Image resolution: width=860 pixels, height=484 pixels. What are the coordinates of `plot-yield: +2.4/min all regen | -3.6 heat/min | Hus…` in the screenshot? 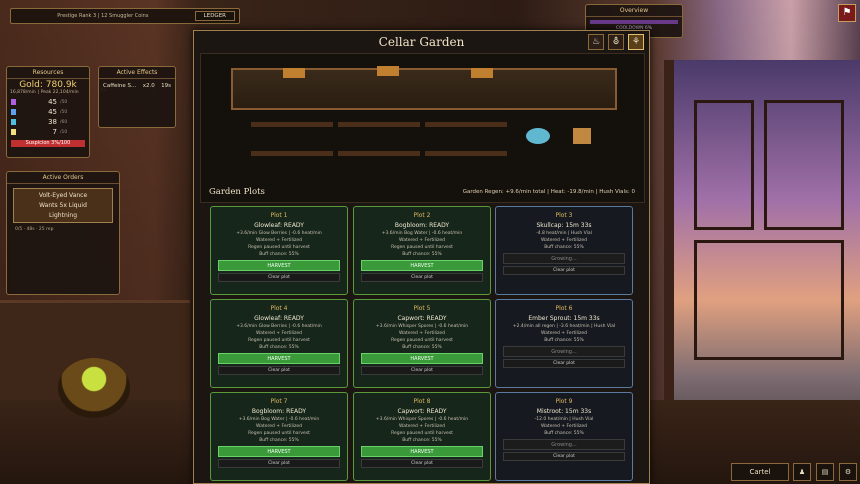 It's located at (564, 326).